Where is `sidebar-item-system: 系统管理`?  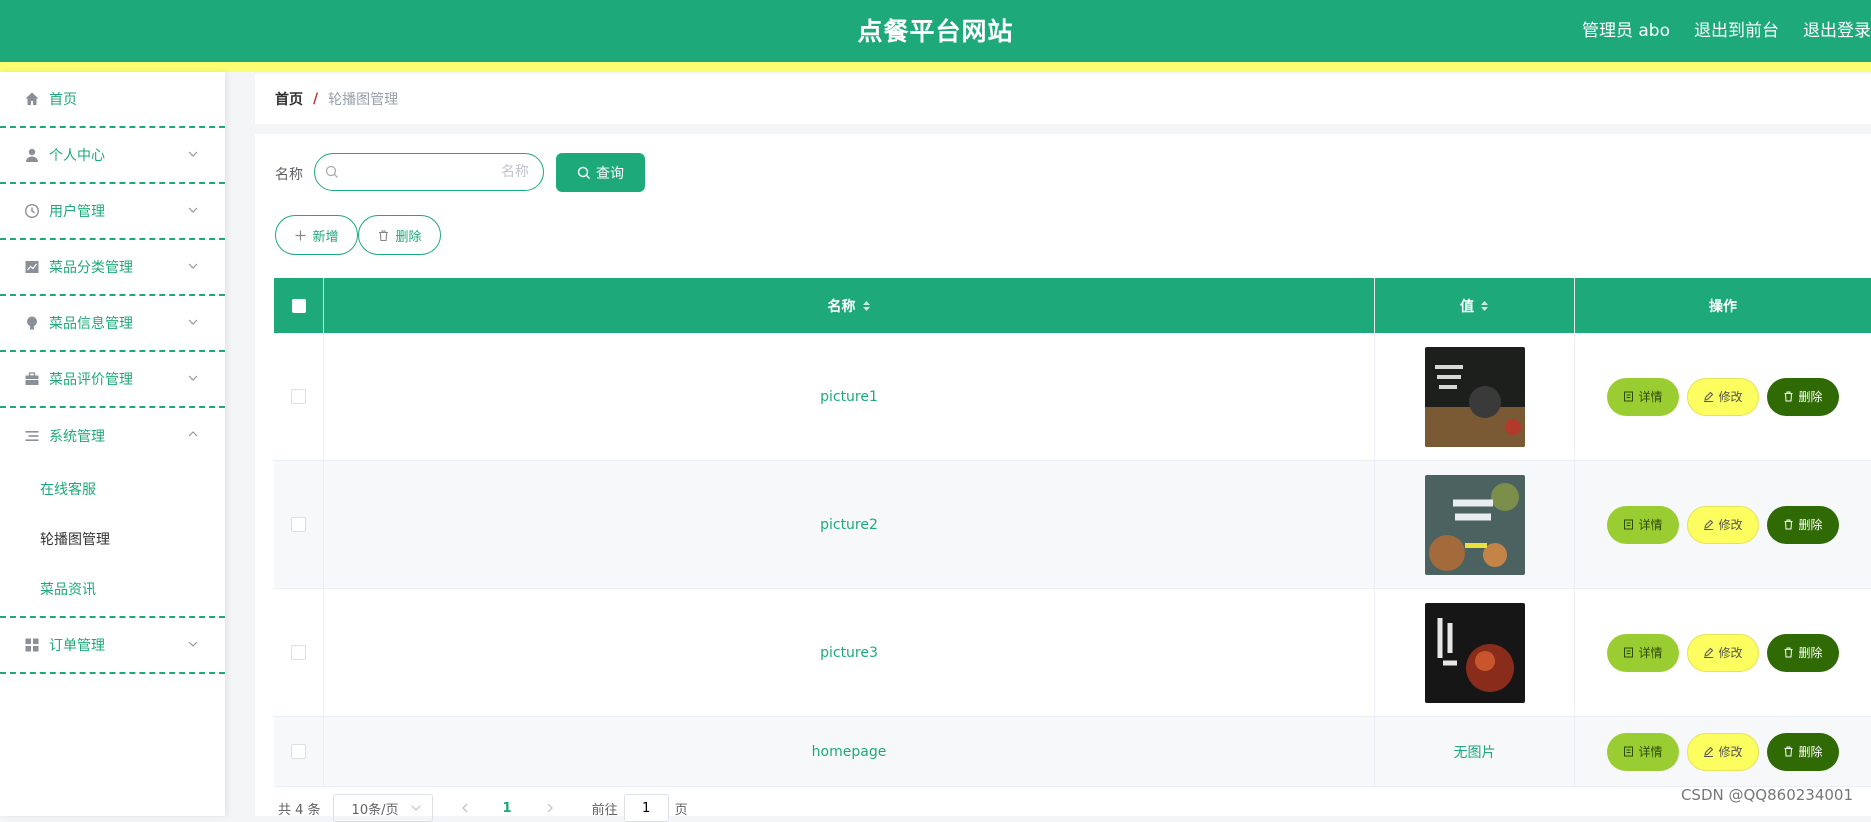
sidebar-item-system: 系统管理 is located at coordinates (112, 436).